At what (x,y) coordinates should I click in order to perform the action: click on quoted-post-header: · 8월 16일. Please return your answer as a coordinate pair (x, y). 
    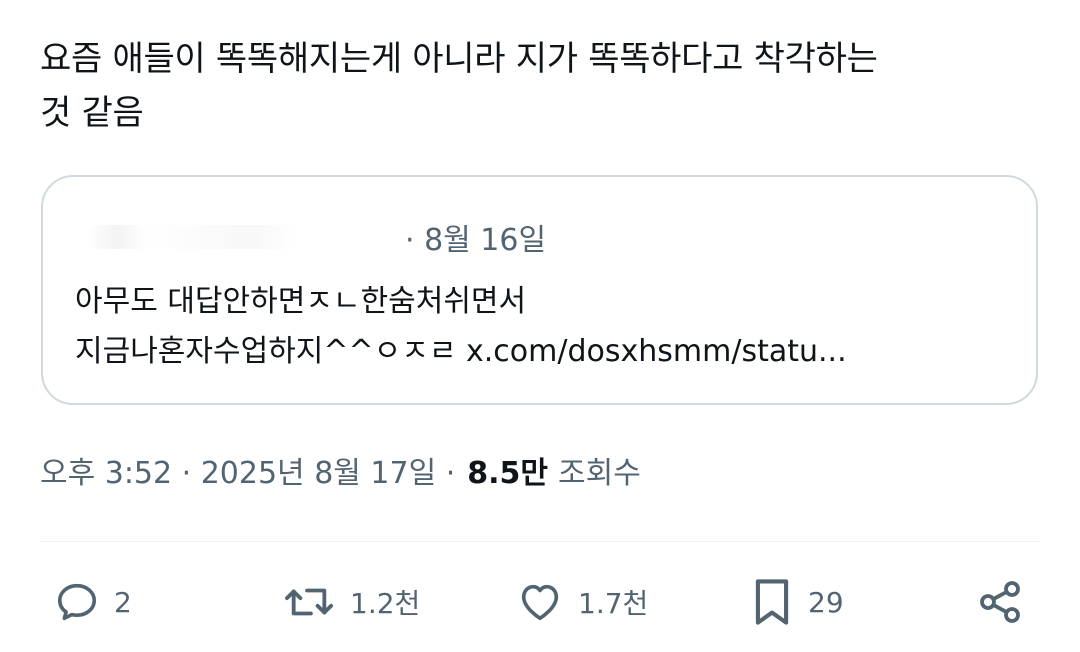
    Looking at the image, I should click on (316, 237).